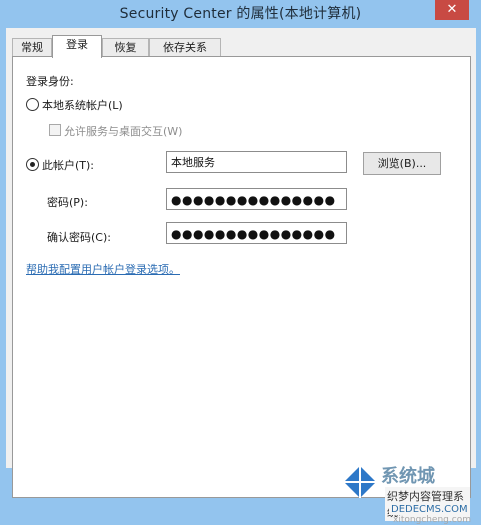 The width and height of the screenshot is (481, 525). I want to click on this-account-radio, so click(32, 164).